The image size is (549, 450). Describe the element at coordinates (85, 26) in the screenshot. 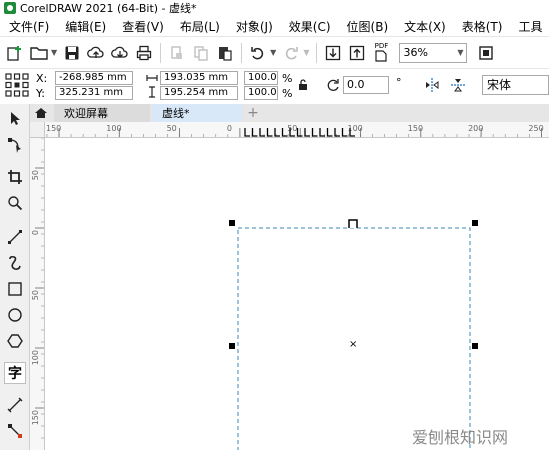

I see `menu-edit: 编辑(E)` at that location.